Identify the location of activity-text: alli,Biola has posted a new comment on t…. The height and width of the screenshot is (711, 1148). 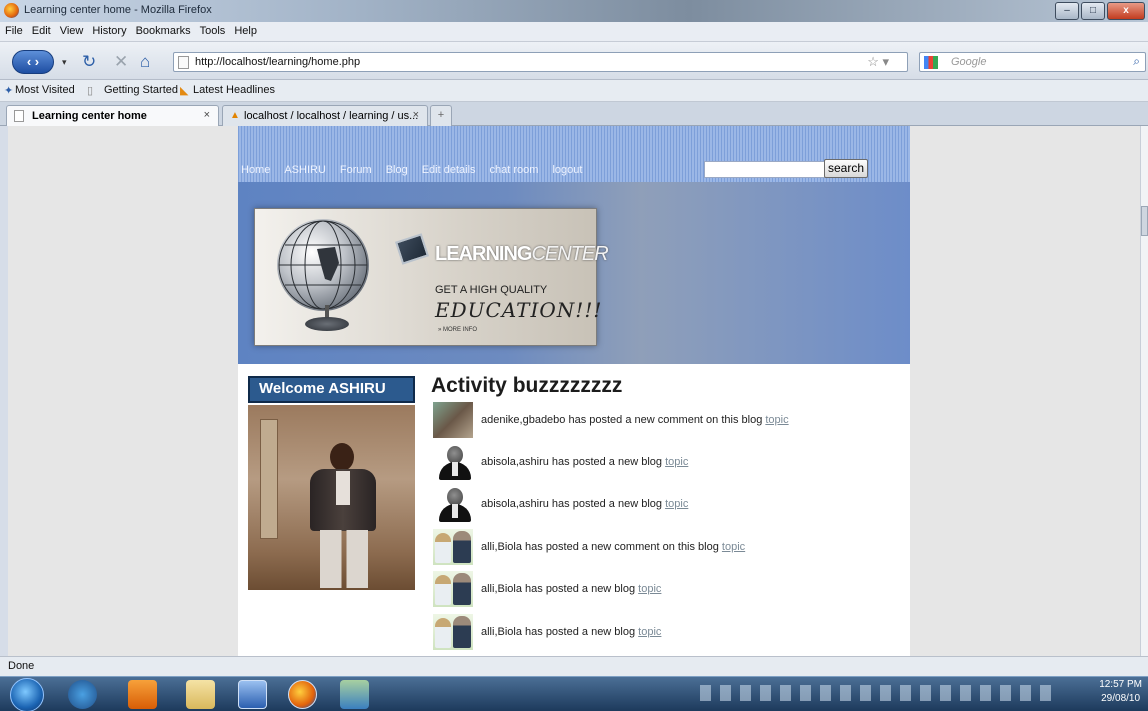
(600, 547).